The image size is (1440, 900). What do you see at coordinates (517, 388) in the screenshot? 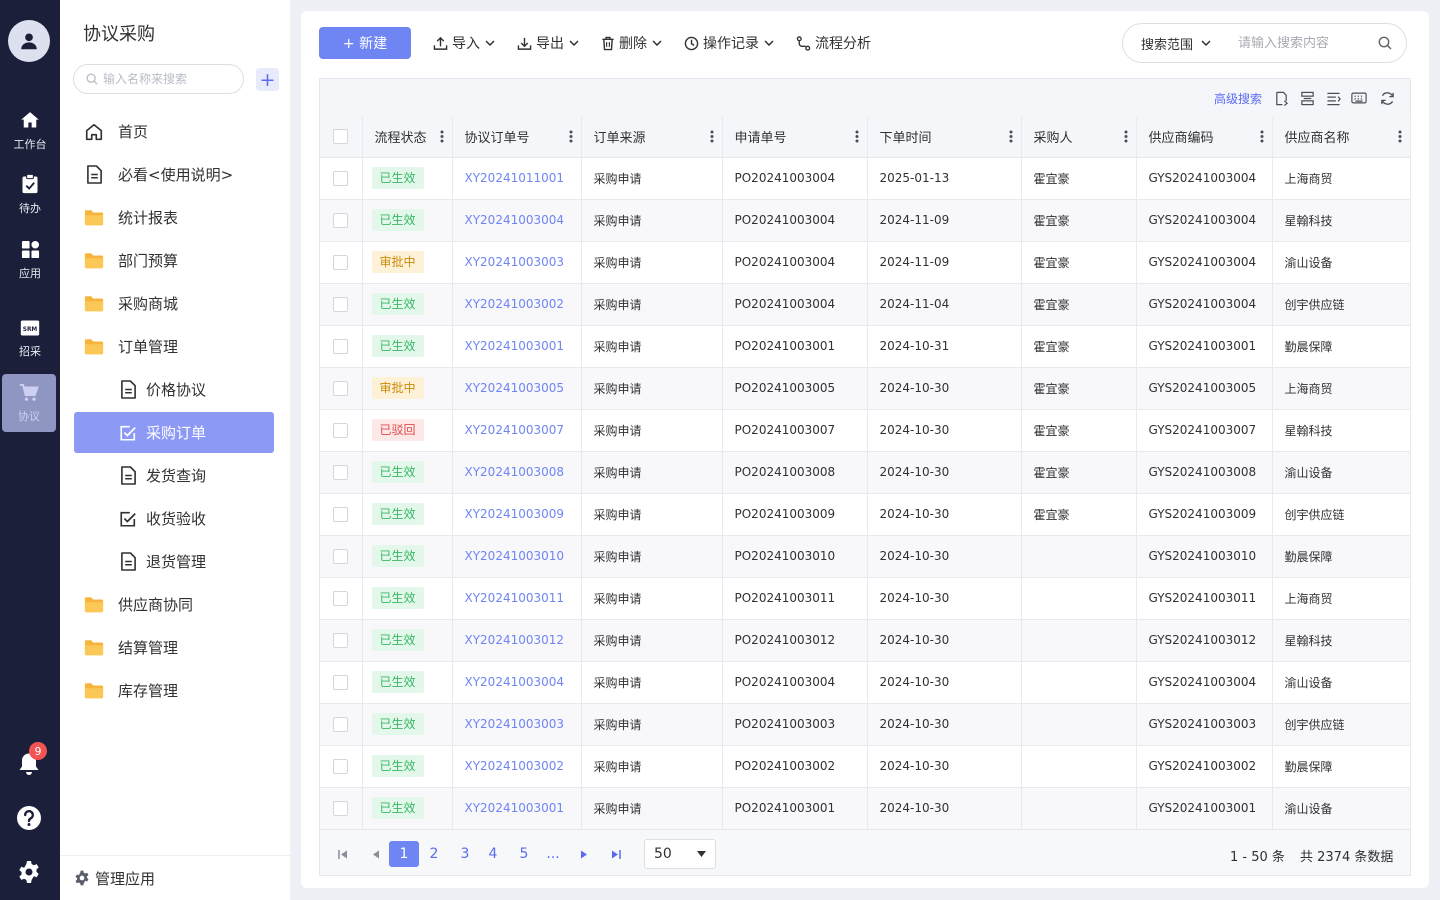
I see `order-number-link: XY20241003005` at bounding box center [517, 388].